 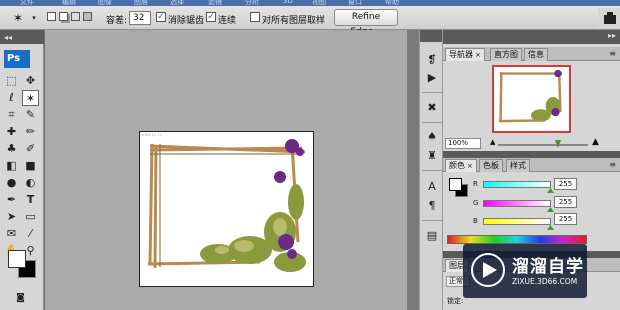 I want to click on tab-navigator: 导航器 ×, so click(x=465, y=54).